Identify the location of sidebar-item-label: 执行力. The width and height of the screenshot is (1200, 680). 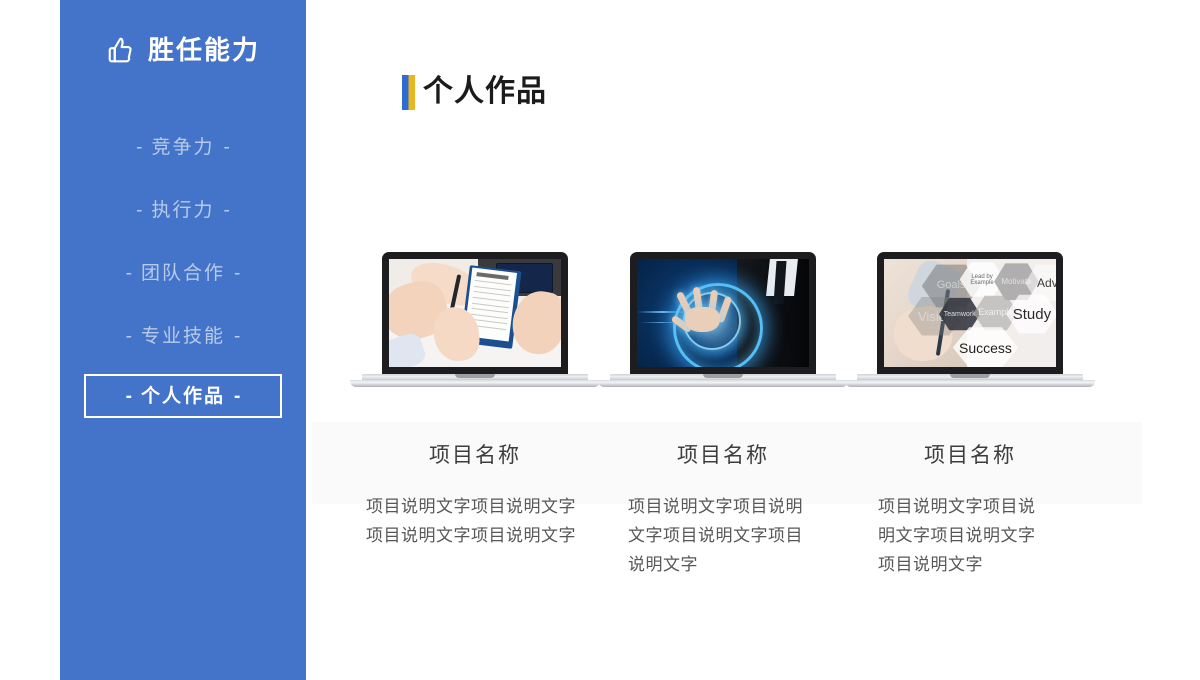
(183, 210).